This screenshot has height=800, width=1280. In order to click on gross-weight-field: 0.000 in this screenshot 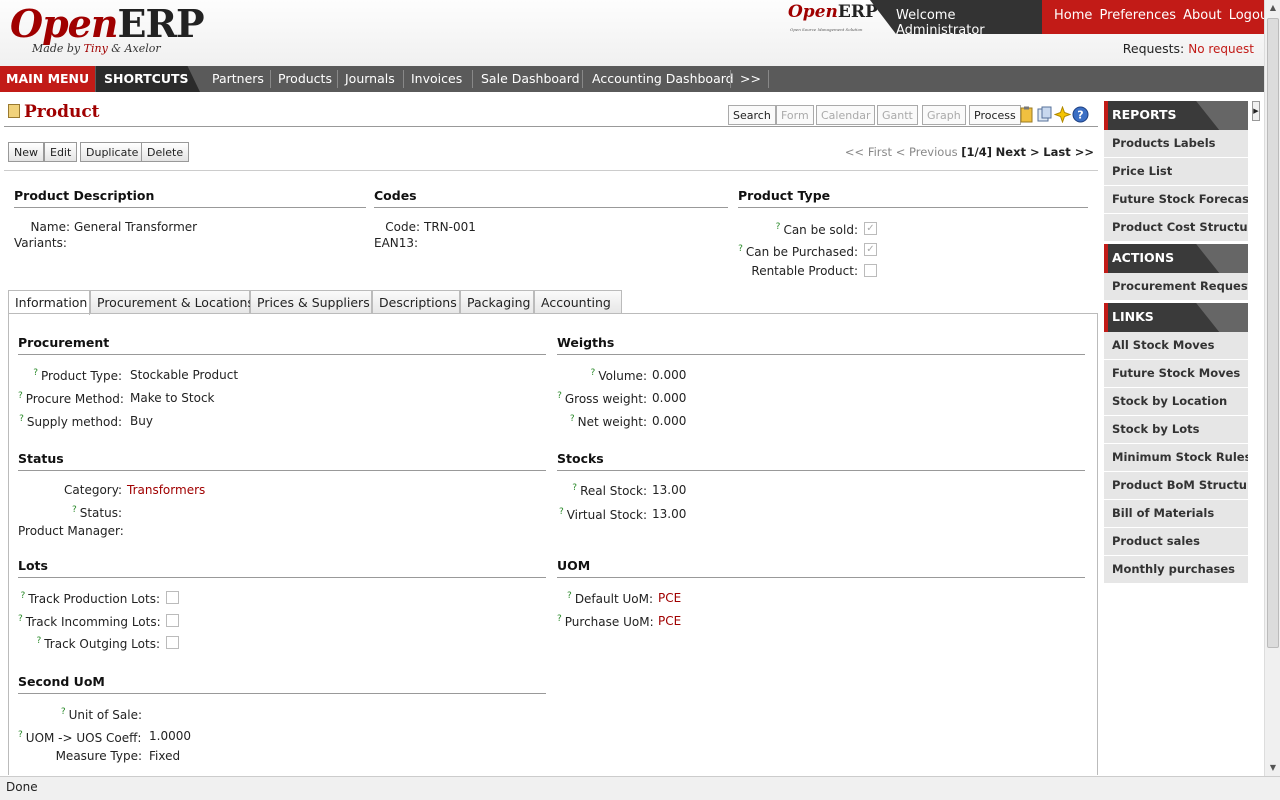, I will do `click(669, 398)`.